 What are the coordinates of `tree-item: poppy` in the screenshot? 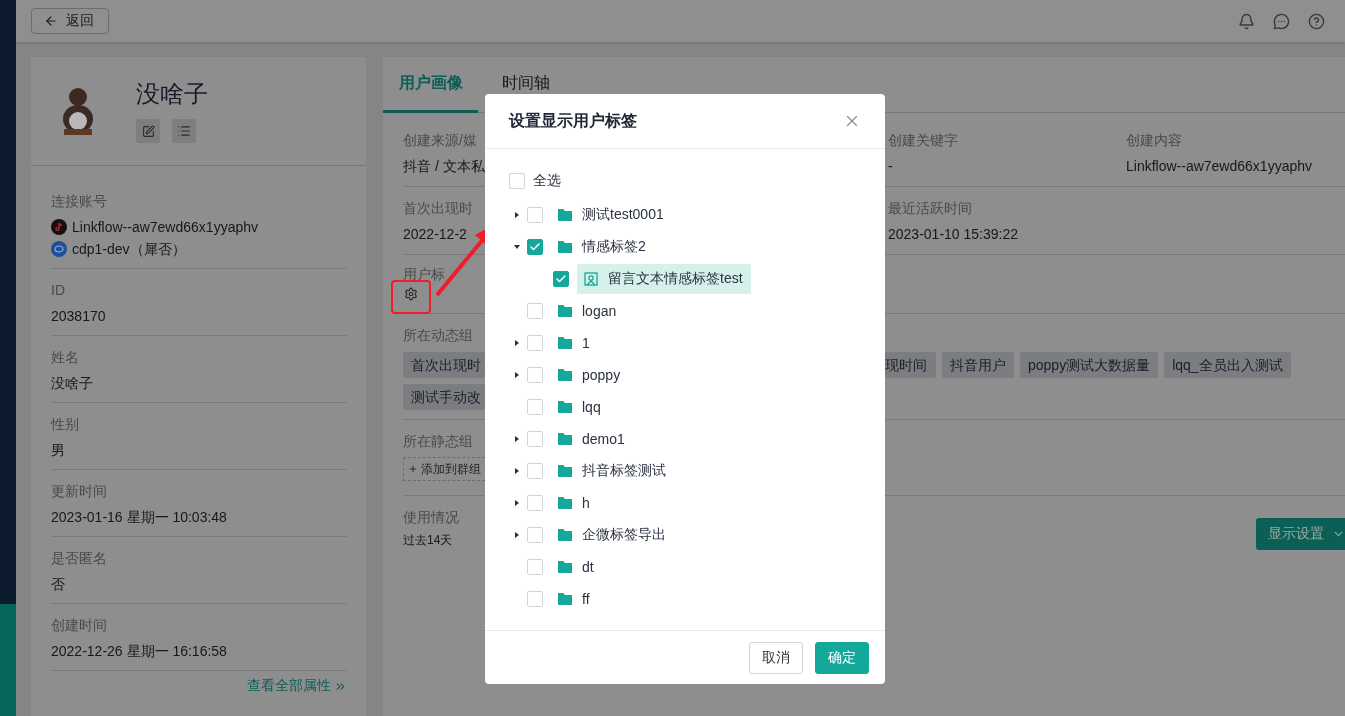 It's located at (590, 375).